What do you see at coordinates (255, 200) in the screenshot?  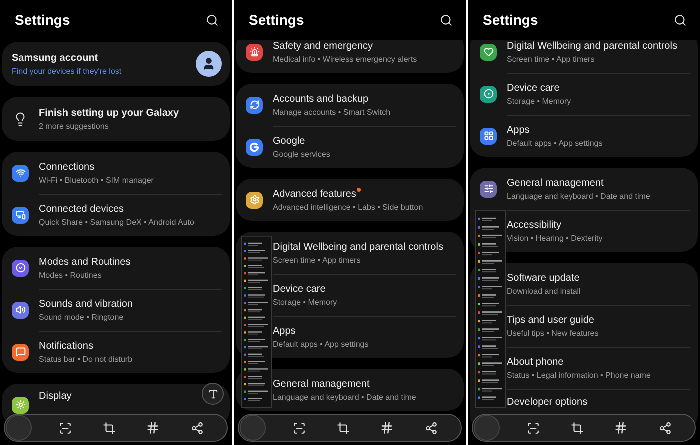 I see `gear-icon` at bounding box center [255, 200].